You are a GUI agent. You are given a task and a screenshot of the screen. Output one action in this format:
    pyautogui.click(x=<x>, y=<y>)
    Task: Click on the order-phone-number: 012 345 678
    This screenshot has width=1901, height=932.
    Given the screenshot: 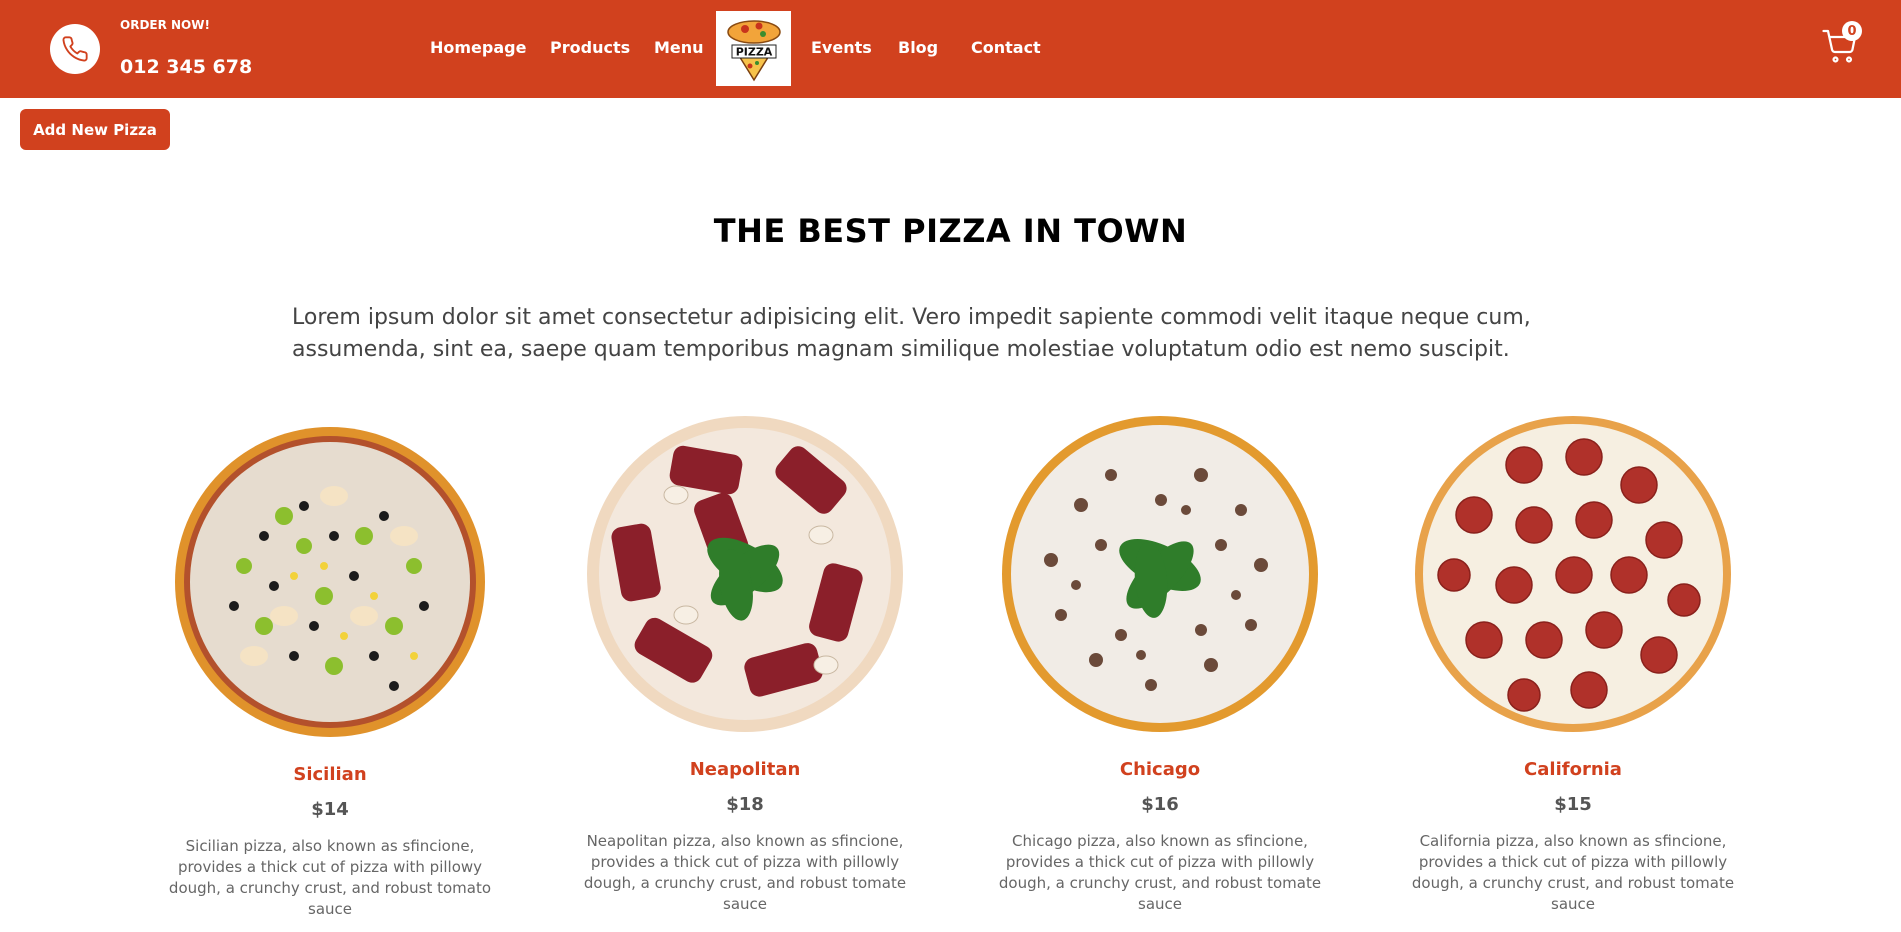 What is the action you would take?
    pyautogui.click(x=186, y=67)
    